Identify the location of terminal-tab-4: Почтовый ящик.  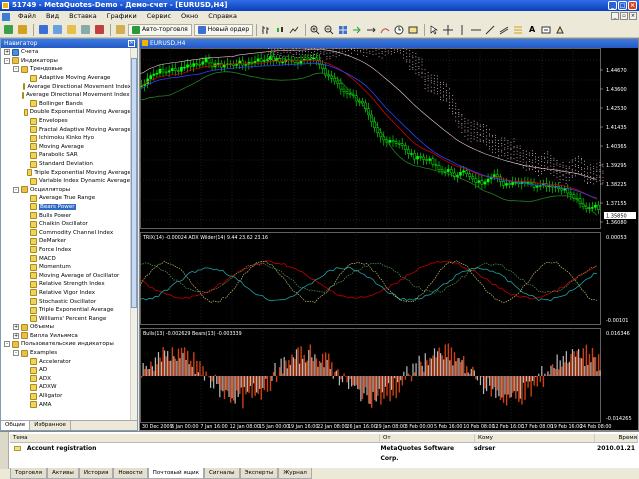
(176, 473).